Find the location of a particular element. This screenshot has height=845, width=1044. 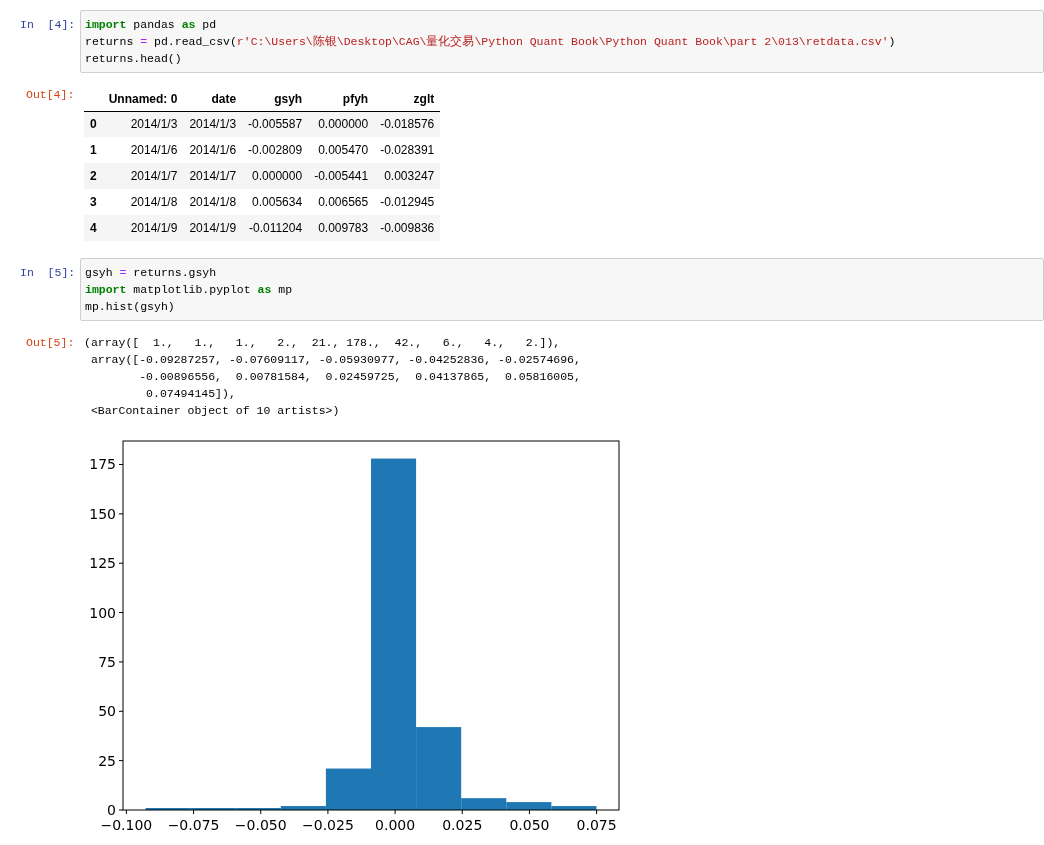

y-tick-label: 150 is located at coordinates (102, 513).